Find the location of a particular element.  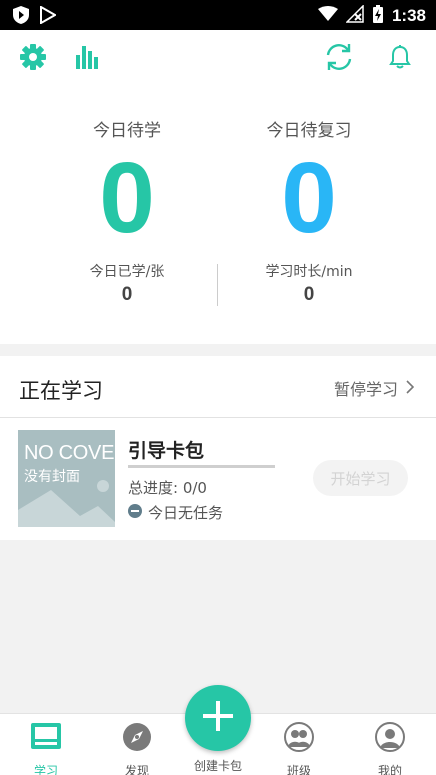

compass-icon is located at coordinates (137, 739).